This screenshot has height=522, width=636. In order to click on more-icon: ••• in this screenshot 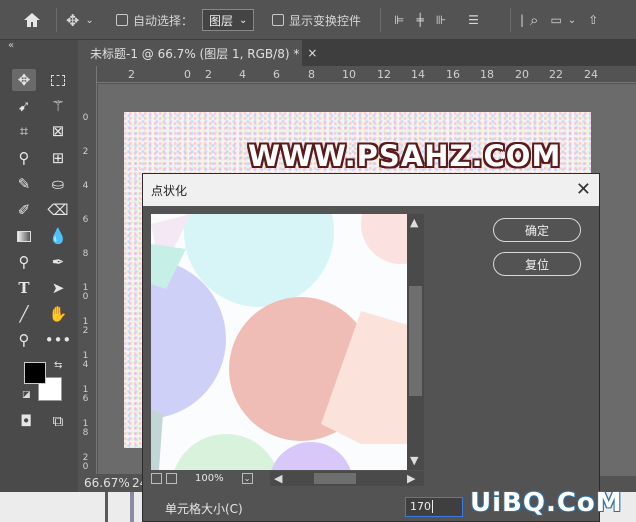, I will do `click(58, 340)`.